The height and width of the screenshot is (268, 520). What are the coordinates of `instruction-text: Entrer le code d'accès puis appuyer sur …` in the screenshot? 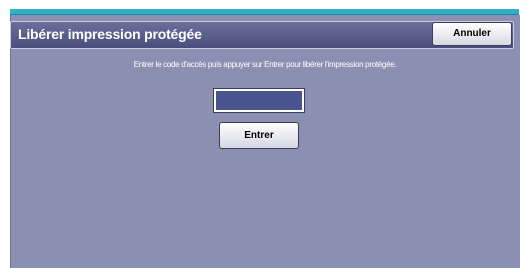 It's located at (265, 64).